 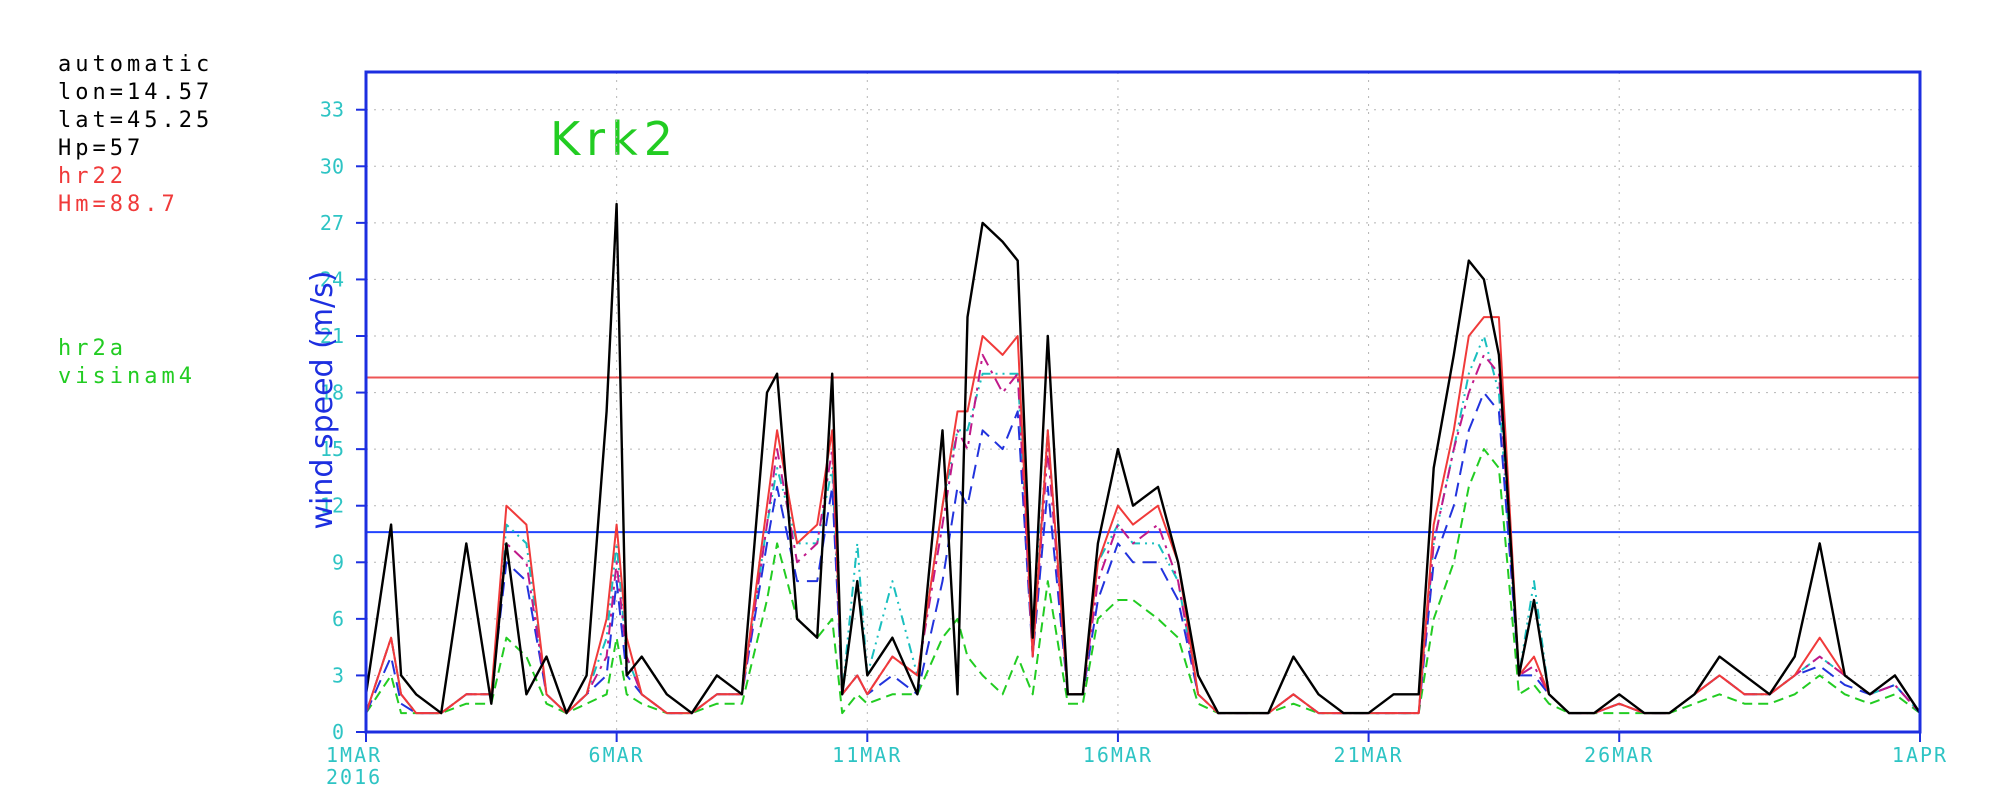 I want to click on y-tick-label: 3, so click(x=338, y=675).